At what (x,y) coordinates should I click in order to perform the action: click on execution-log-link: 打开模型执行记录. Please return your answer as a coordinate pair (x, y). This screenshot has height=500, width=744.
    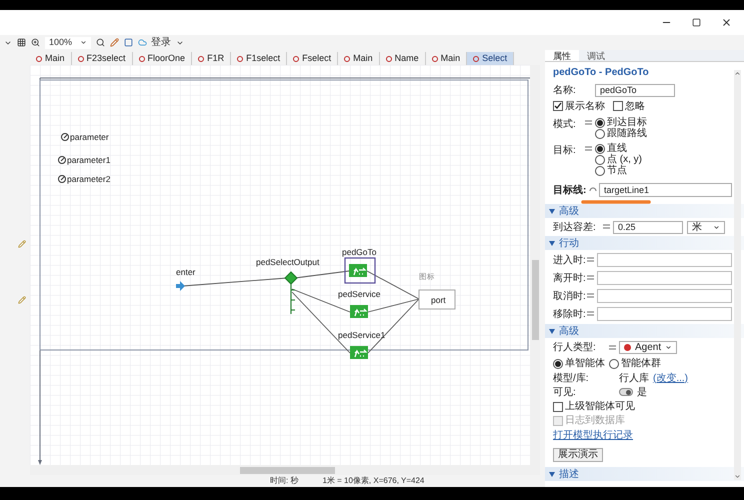
    Looking at the image, I should click on (593, 435).